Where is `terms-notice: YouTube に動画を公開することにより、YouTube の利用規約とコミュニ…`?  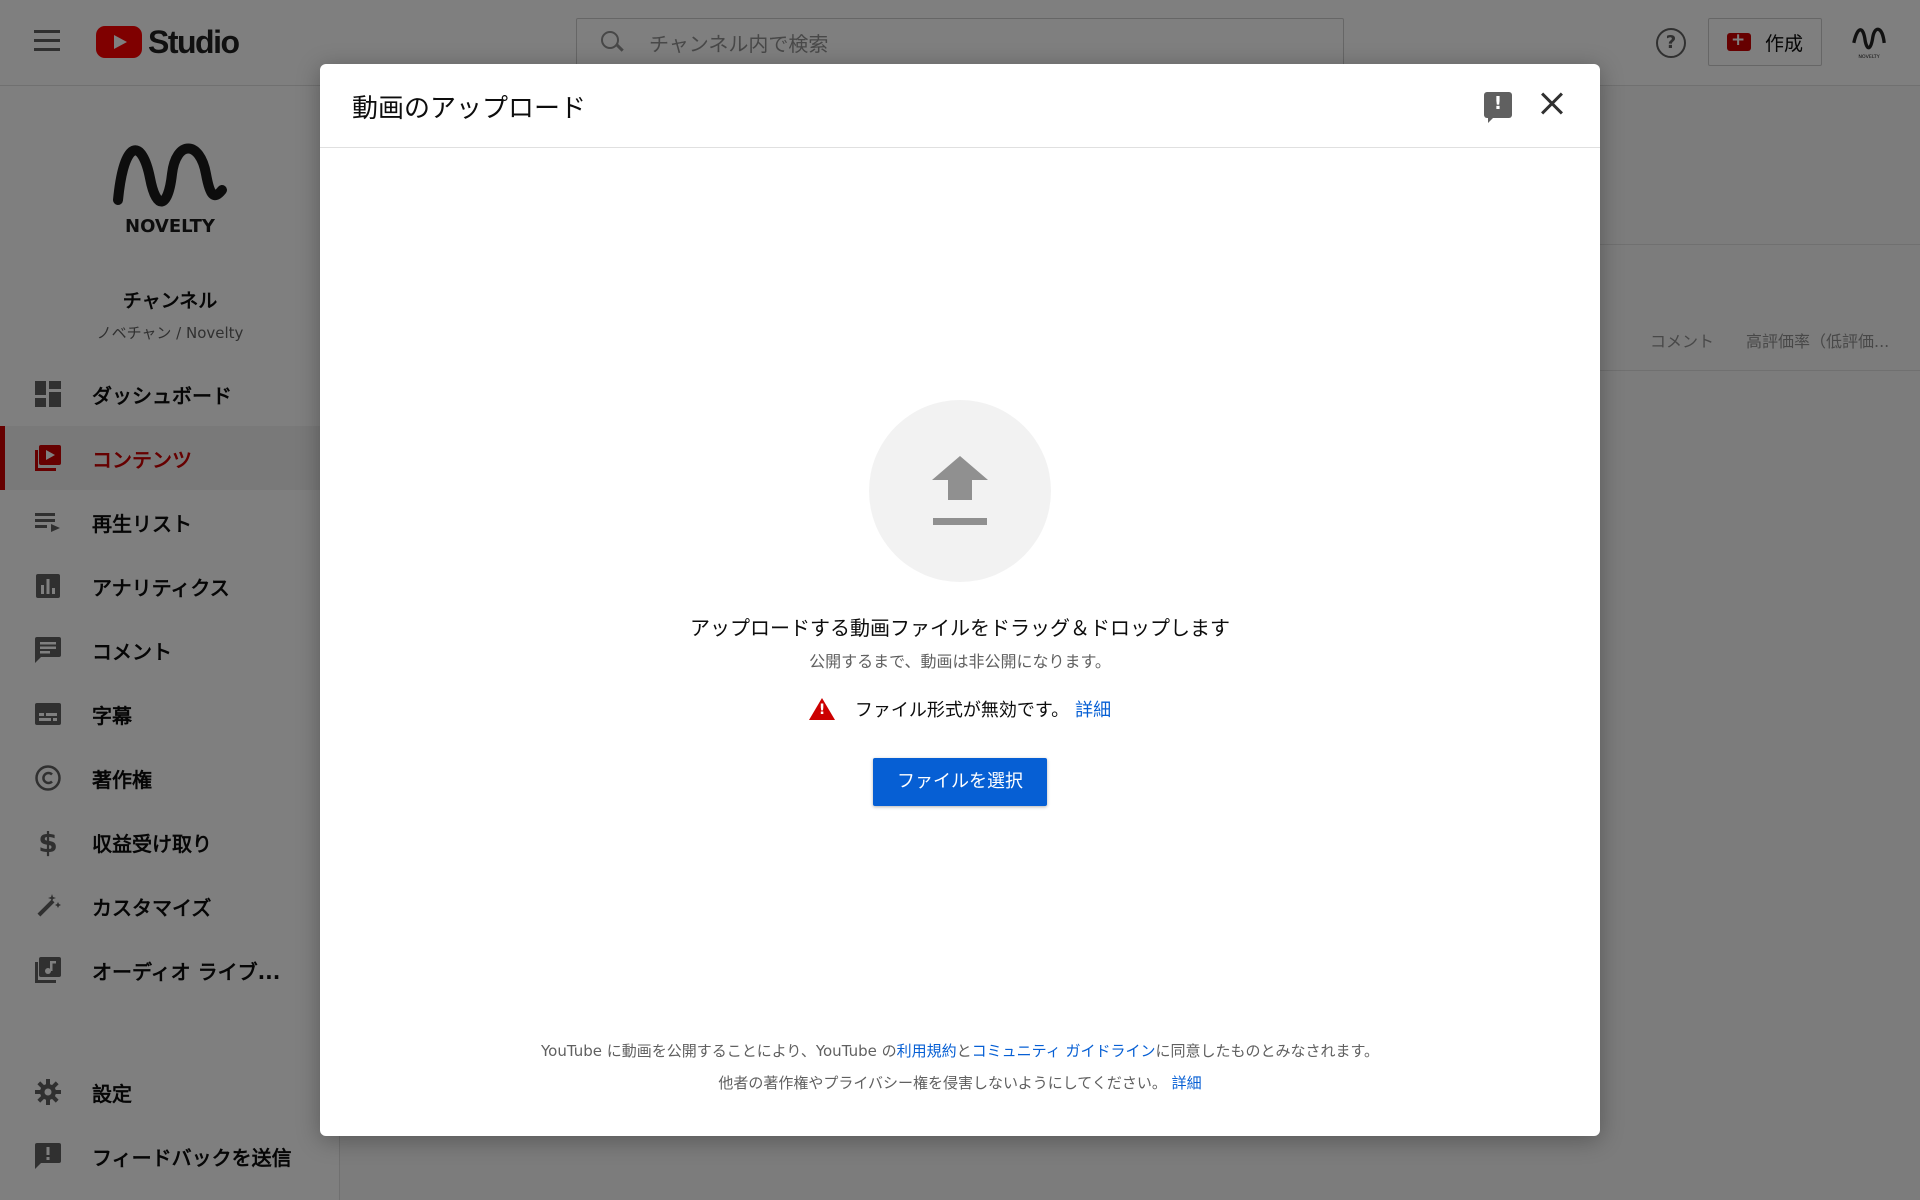 terms-notice: YouTube に動画を公開することにより、YouTube の利用規約とコミュニ… is located at coordinates (960, 1050).